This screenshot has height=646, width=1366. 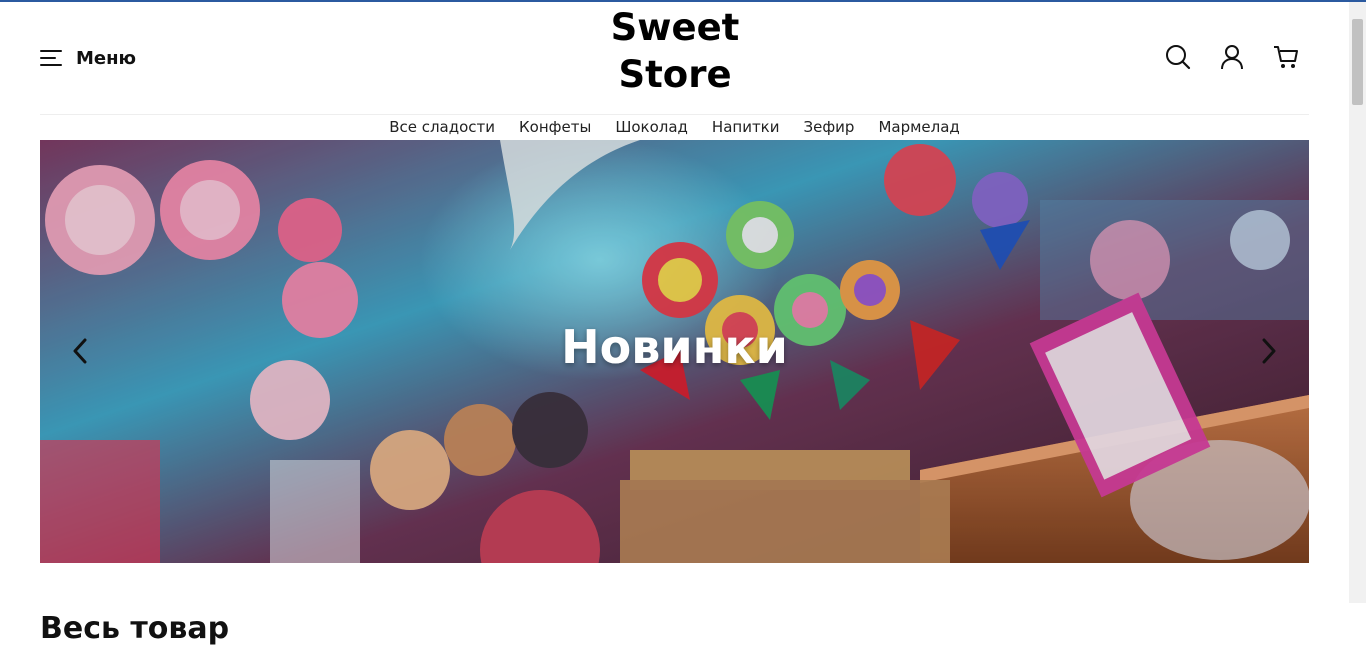 I want to click on menu-button: Меню, so click(x=88, y=58).